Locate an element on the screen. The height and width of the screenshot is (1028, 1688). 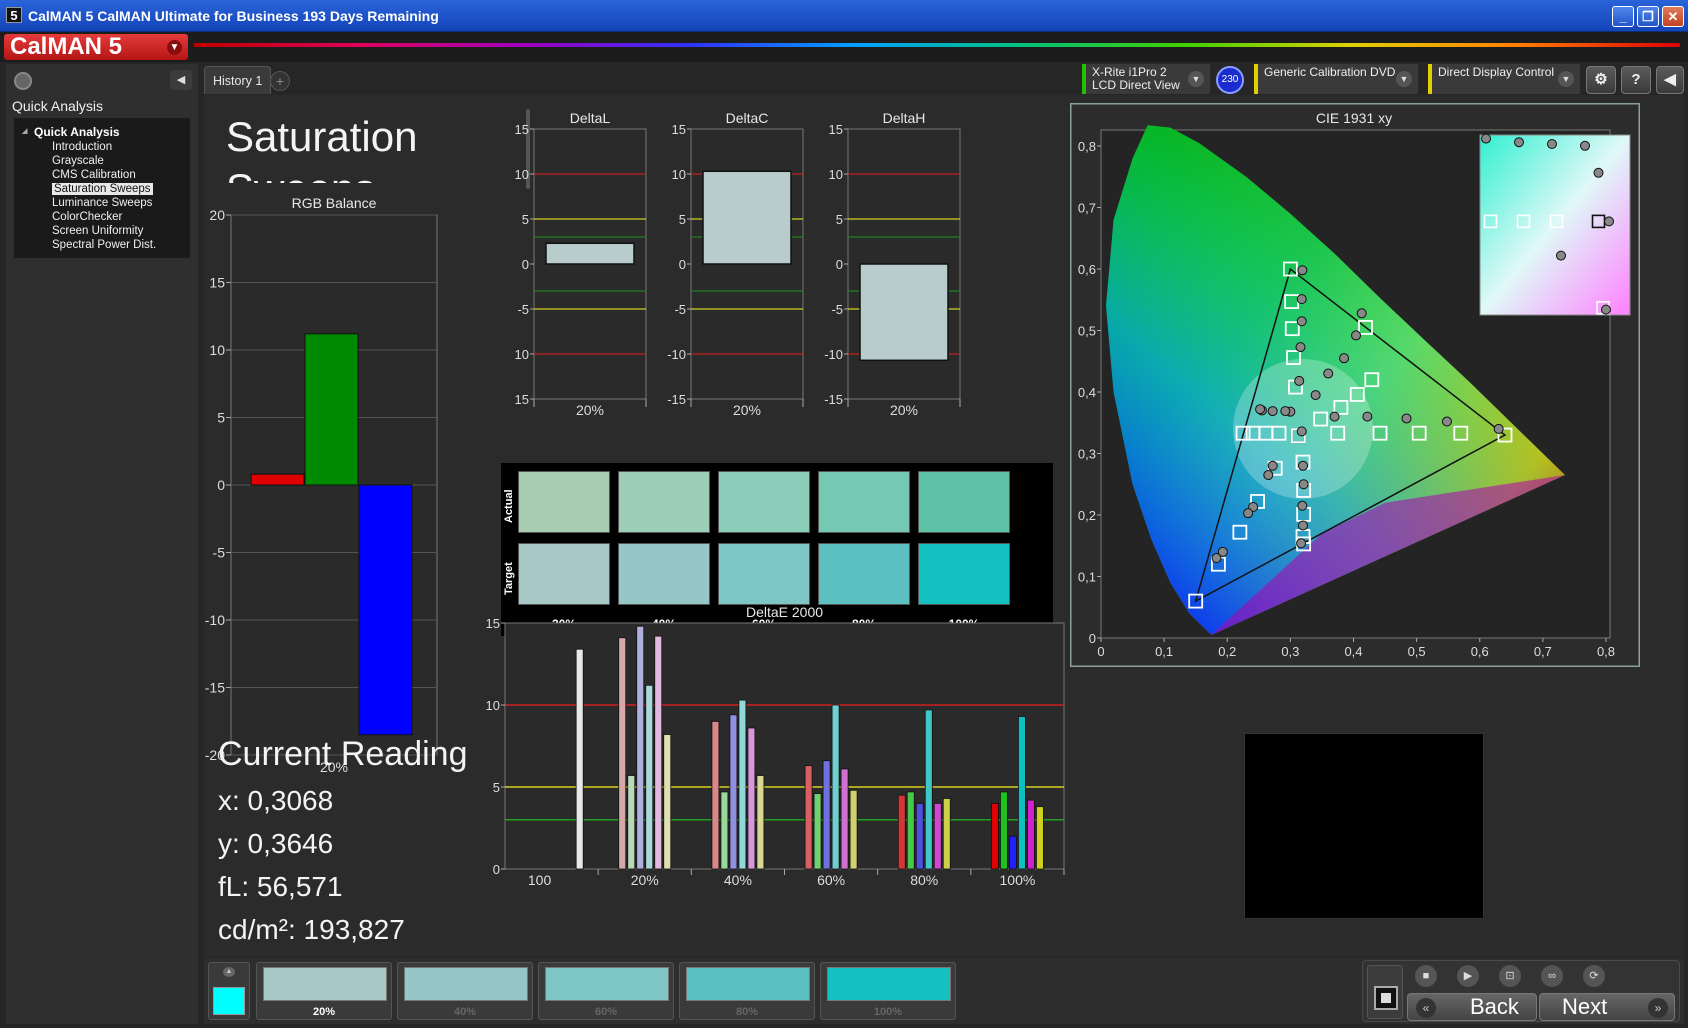
x-tick-label: 0,7 is located at coordinates (1543, 651).